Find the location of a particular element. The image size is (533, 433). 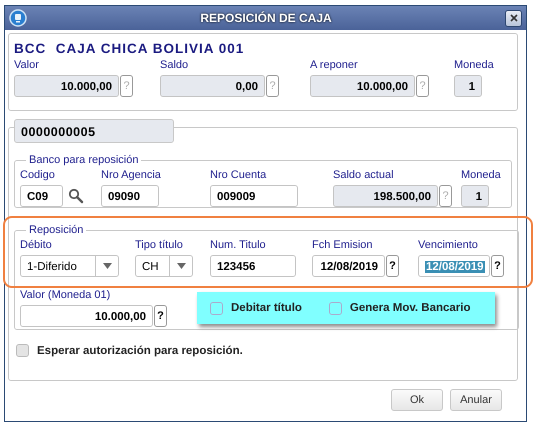

cash-box-title: BCC CAJA CHICA BOLIVIA 001 is located at coordinates (130, 48).